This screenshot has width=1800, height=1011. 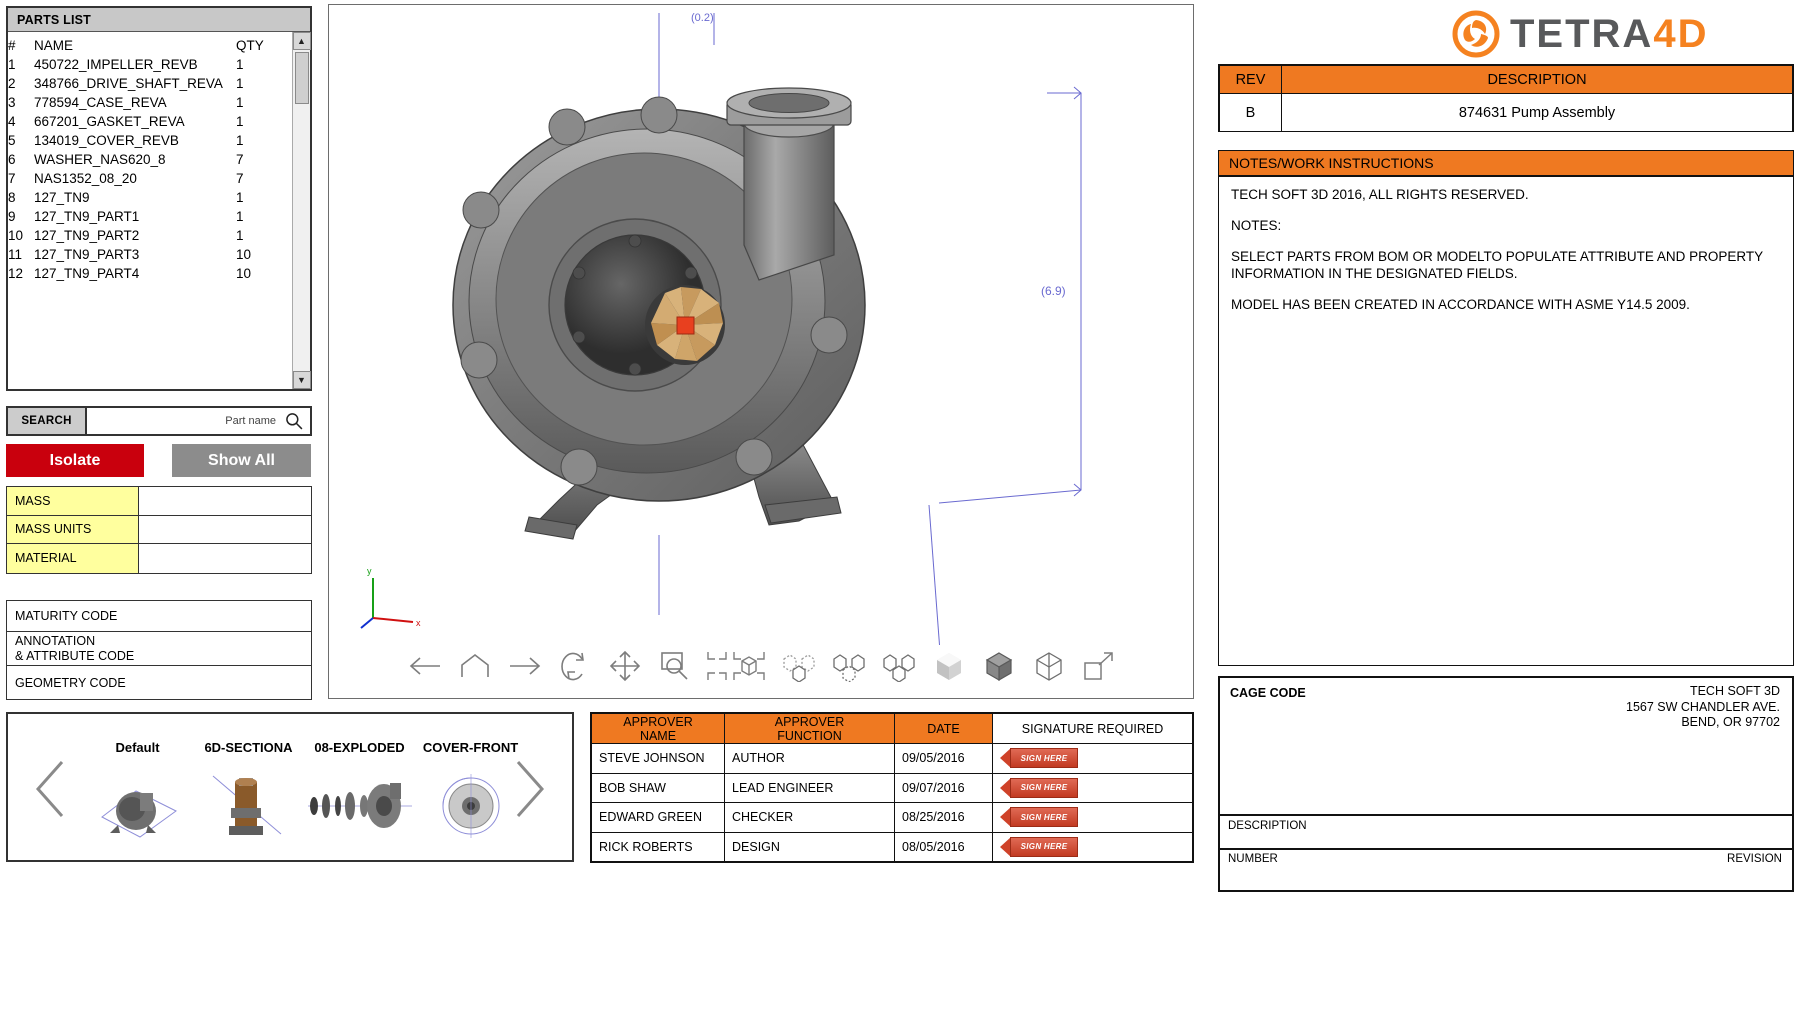 I want to click on header-approver-name: APPROVER NAME, so click(x=658, y=728).